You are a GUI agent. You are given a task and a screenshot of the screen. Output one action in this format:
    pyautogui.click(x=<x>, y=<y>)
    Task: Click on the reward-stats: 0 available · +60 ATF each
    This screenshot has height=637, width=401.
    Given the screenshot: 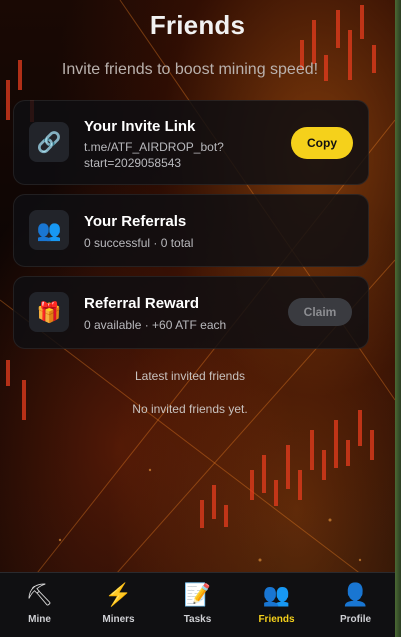 What is the action you would take?
    pyautogui.click(x=155, y=325)
    